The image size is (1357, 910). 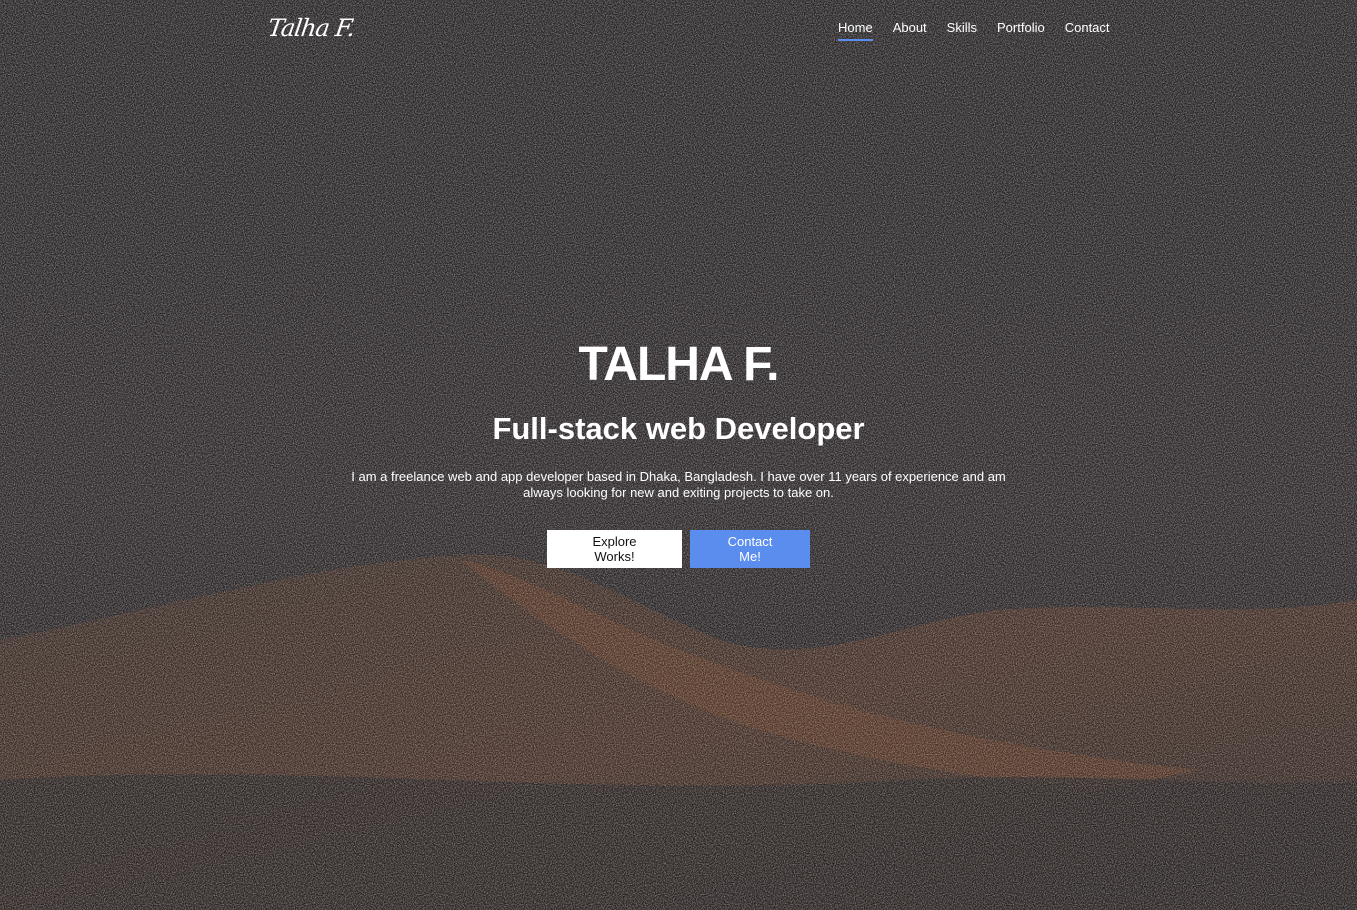 What do you see at coordinates (910, 30) in the screenshot?
I see `nav-item-about: About` at bounding box center [910, 30].